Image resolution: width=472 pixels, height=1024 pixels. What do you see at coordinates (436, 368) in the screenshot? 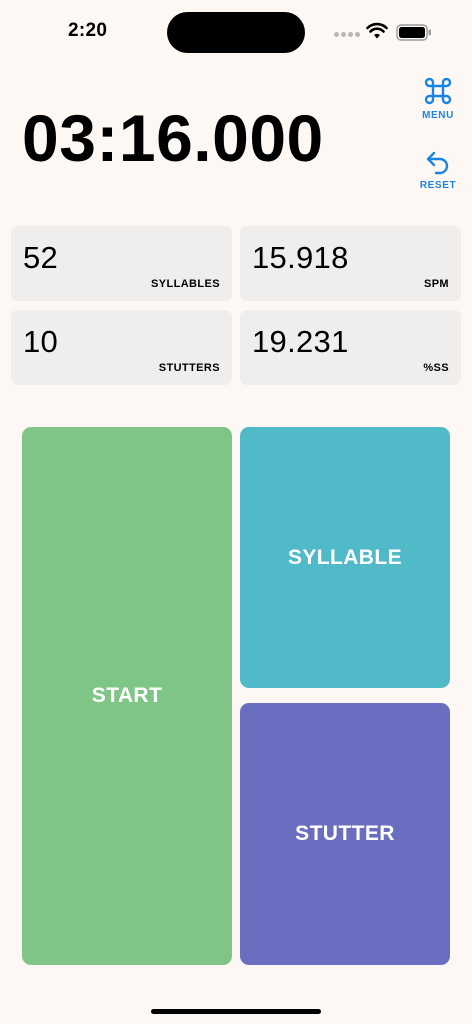
I see `percent-ss-label: %SS` at bounding box center [436, 368].